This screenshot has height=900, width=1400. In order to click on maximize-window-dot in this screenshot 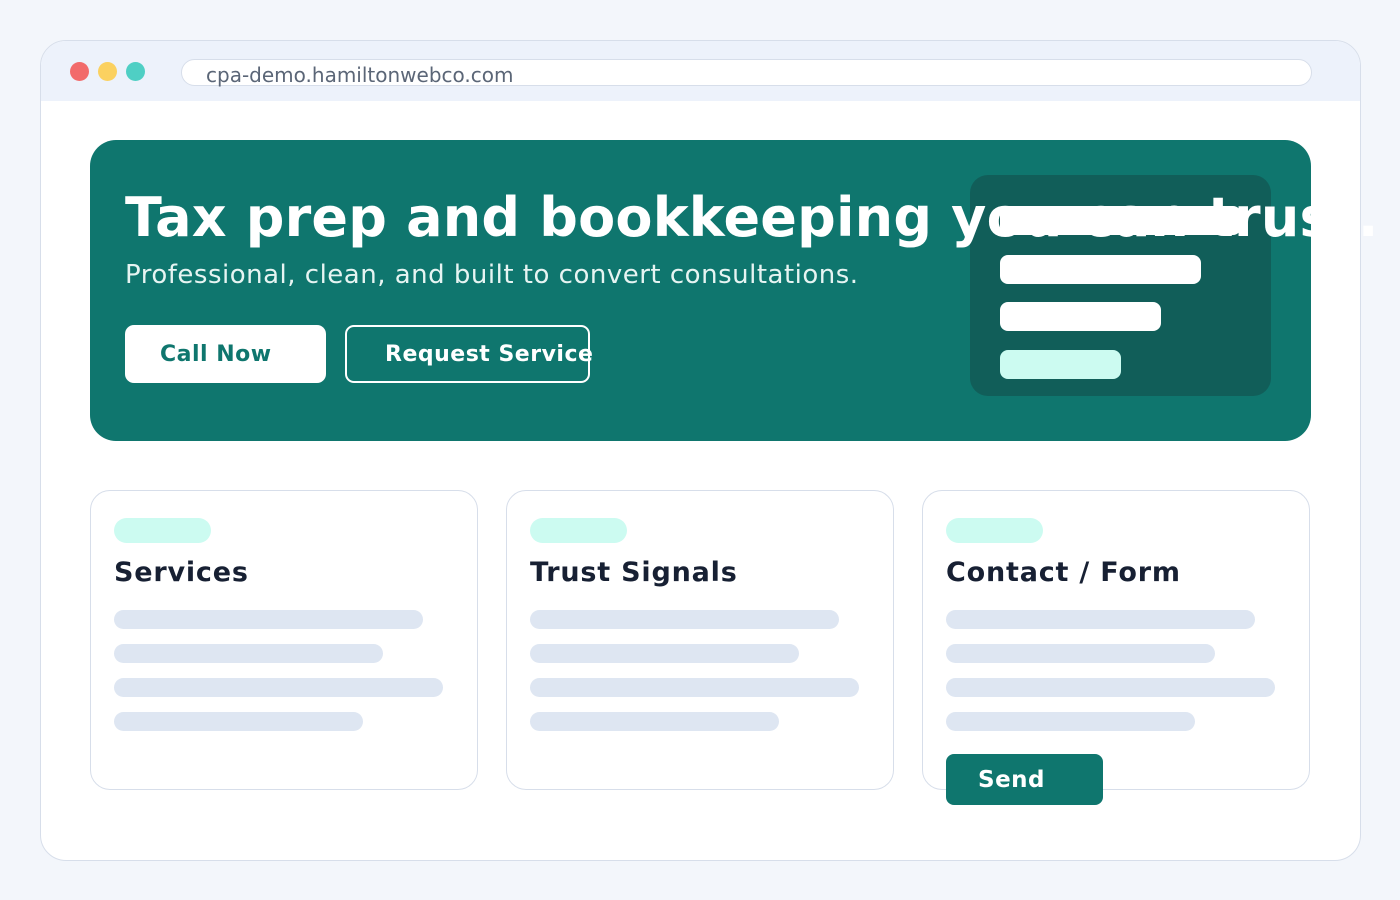, I will do `click(135, 71)`.